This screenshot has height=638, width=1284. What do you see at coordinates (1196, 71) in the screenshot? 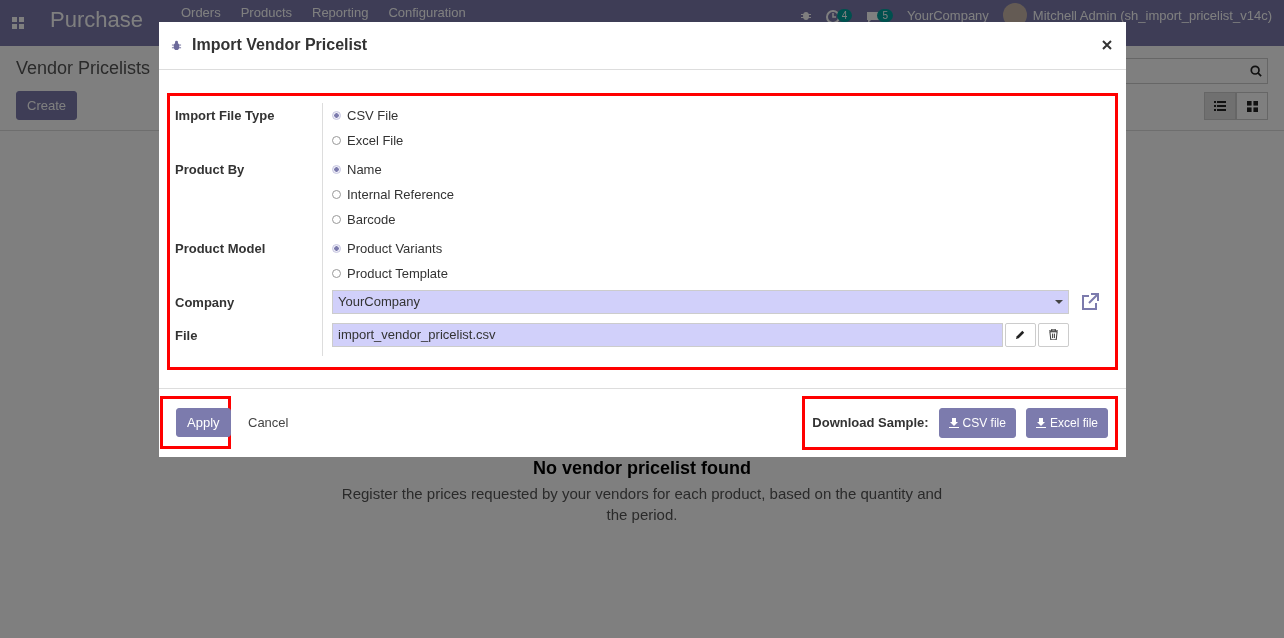
I see `search-field` at bounding box center [1196, 71].